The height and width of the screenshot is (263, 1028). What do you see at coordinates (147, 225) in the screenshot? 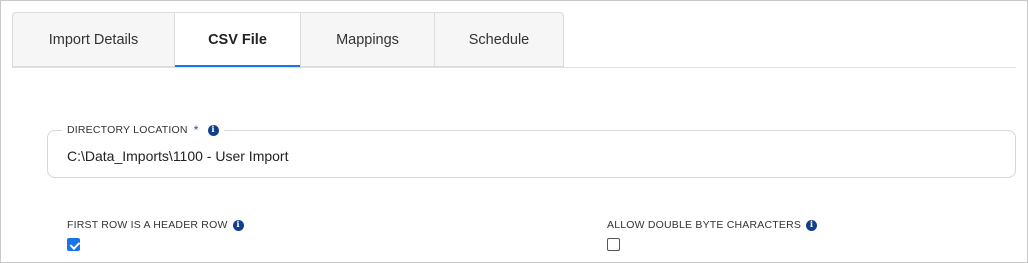
I see `option-label-text: FIRST ROW IS A HEADER ROW` at bounding box center [147, 225].